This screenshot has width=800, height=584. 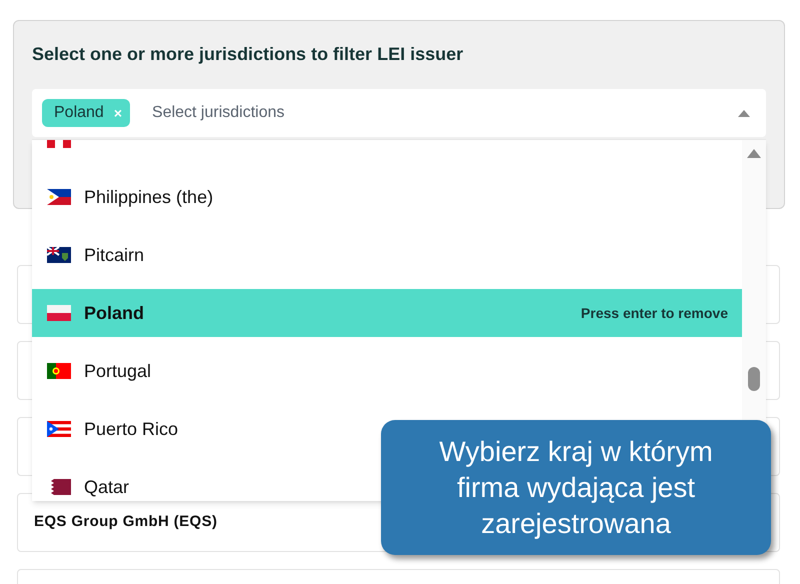 What do you see at coordinates (126, 522) in the screenshot?
I see `issuer-name: EQS Group GmbH (EQS)` at bounding box center [126, 522].